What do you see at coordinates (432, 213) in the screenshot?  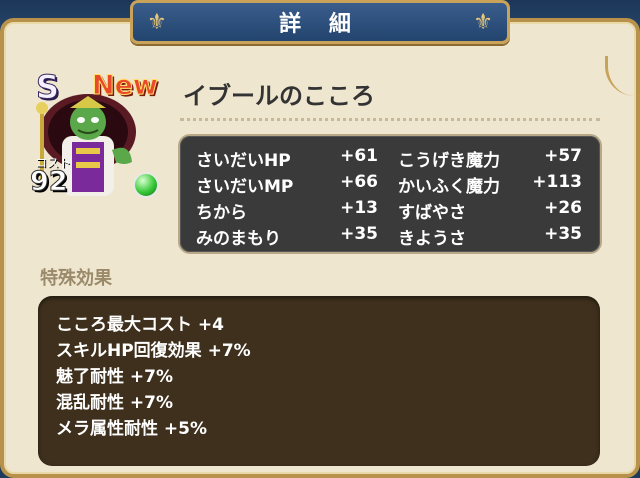 I see `stat-name: すばやさ` at bounding box center [432, 213].